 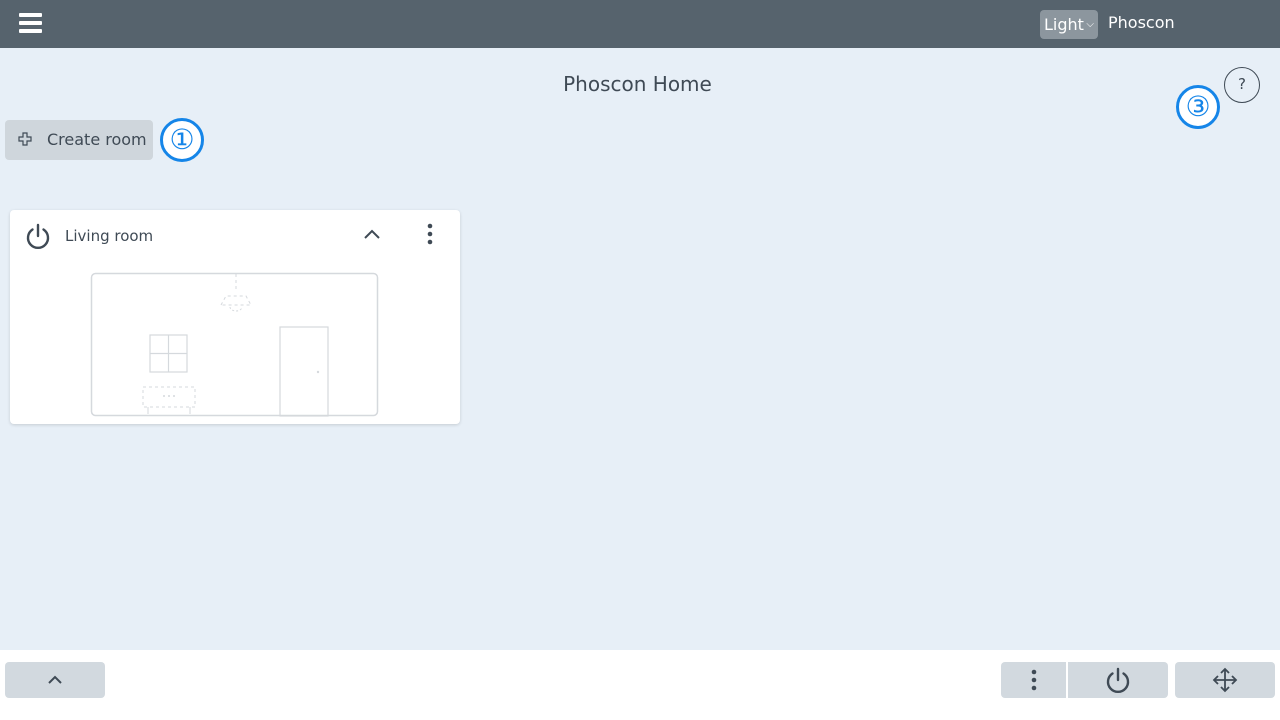 I want to click on callout-1: ①, so click(x=182, y=140).